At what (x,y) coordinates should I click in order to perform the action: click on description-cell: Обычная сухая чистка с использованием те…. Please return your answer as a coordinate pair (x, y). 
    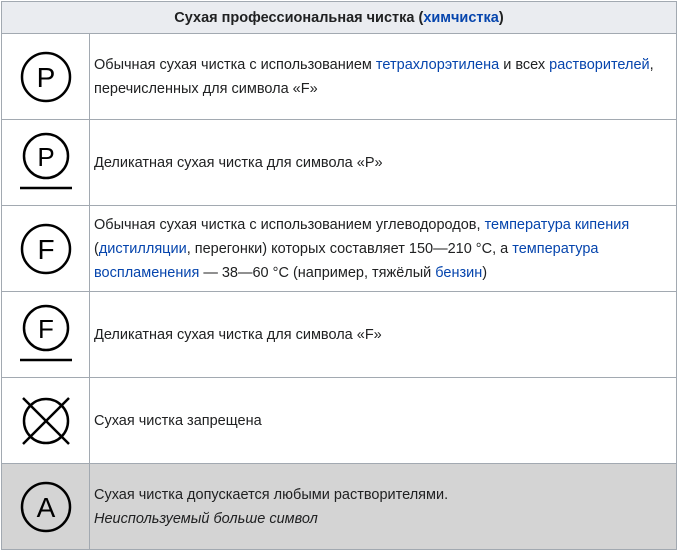
    Looking at the image, I should click on (383, 76).